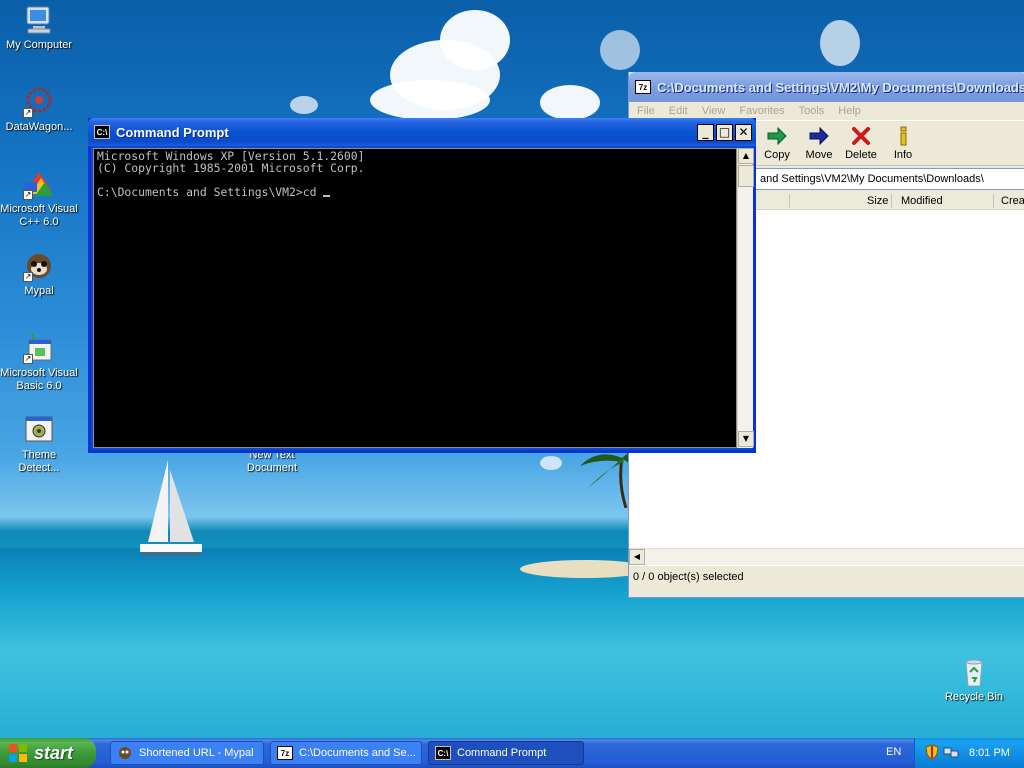 The width and height of the screenshot is (1024, 768). I want to click on palm-tree, so click(605, 478).